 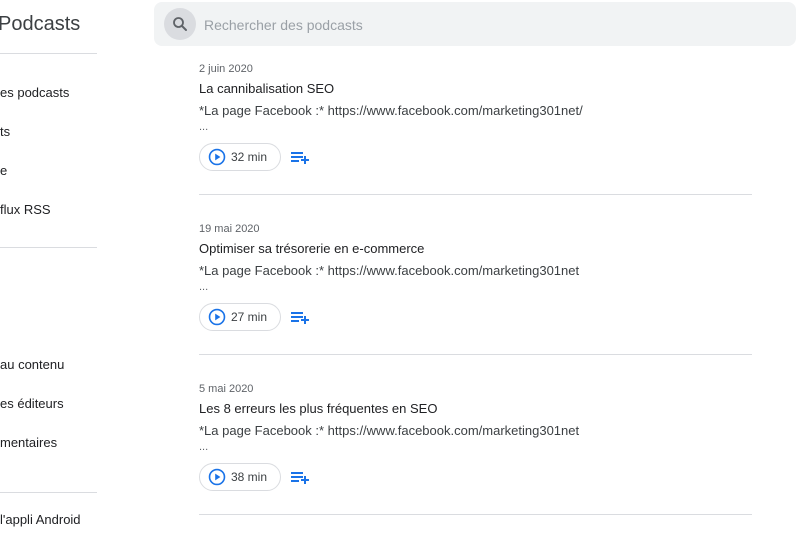 What do you see at coordinates (3, 170) in the screenshot?
I see `sidebar-item-3: e` at bounding box center [3, 170].